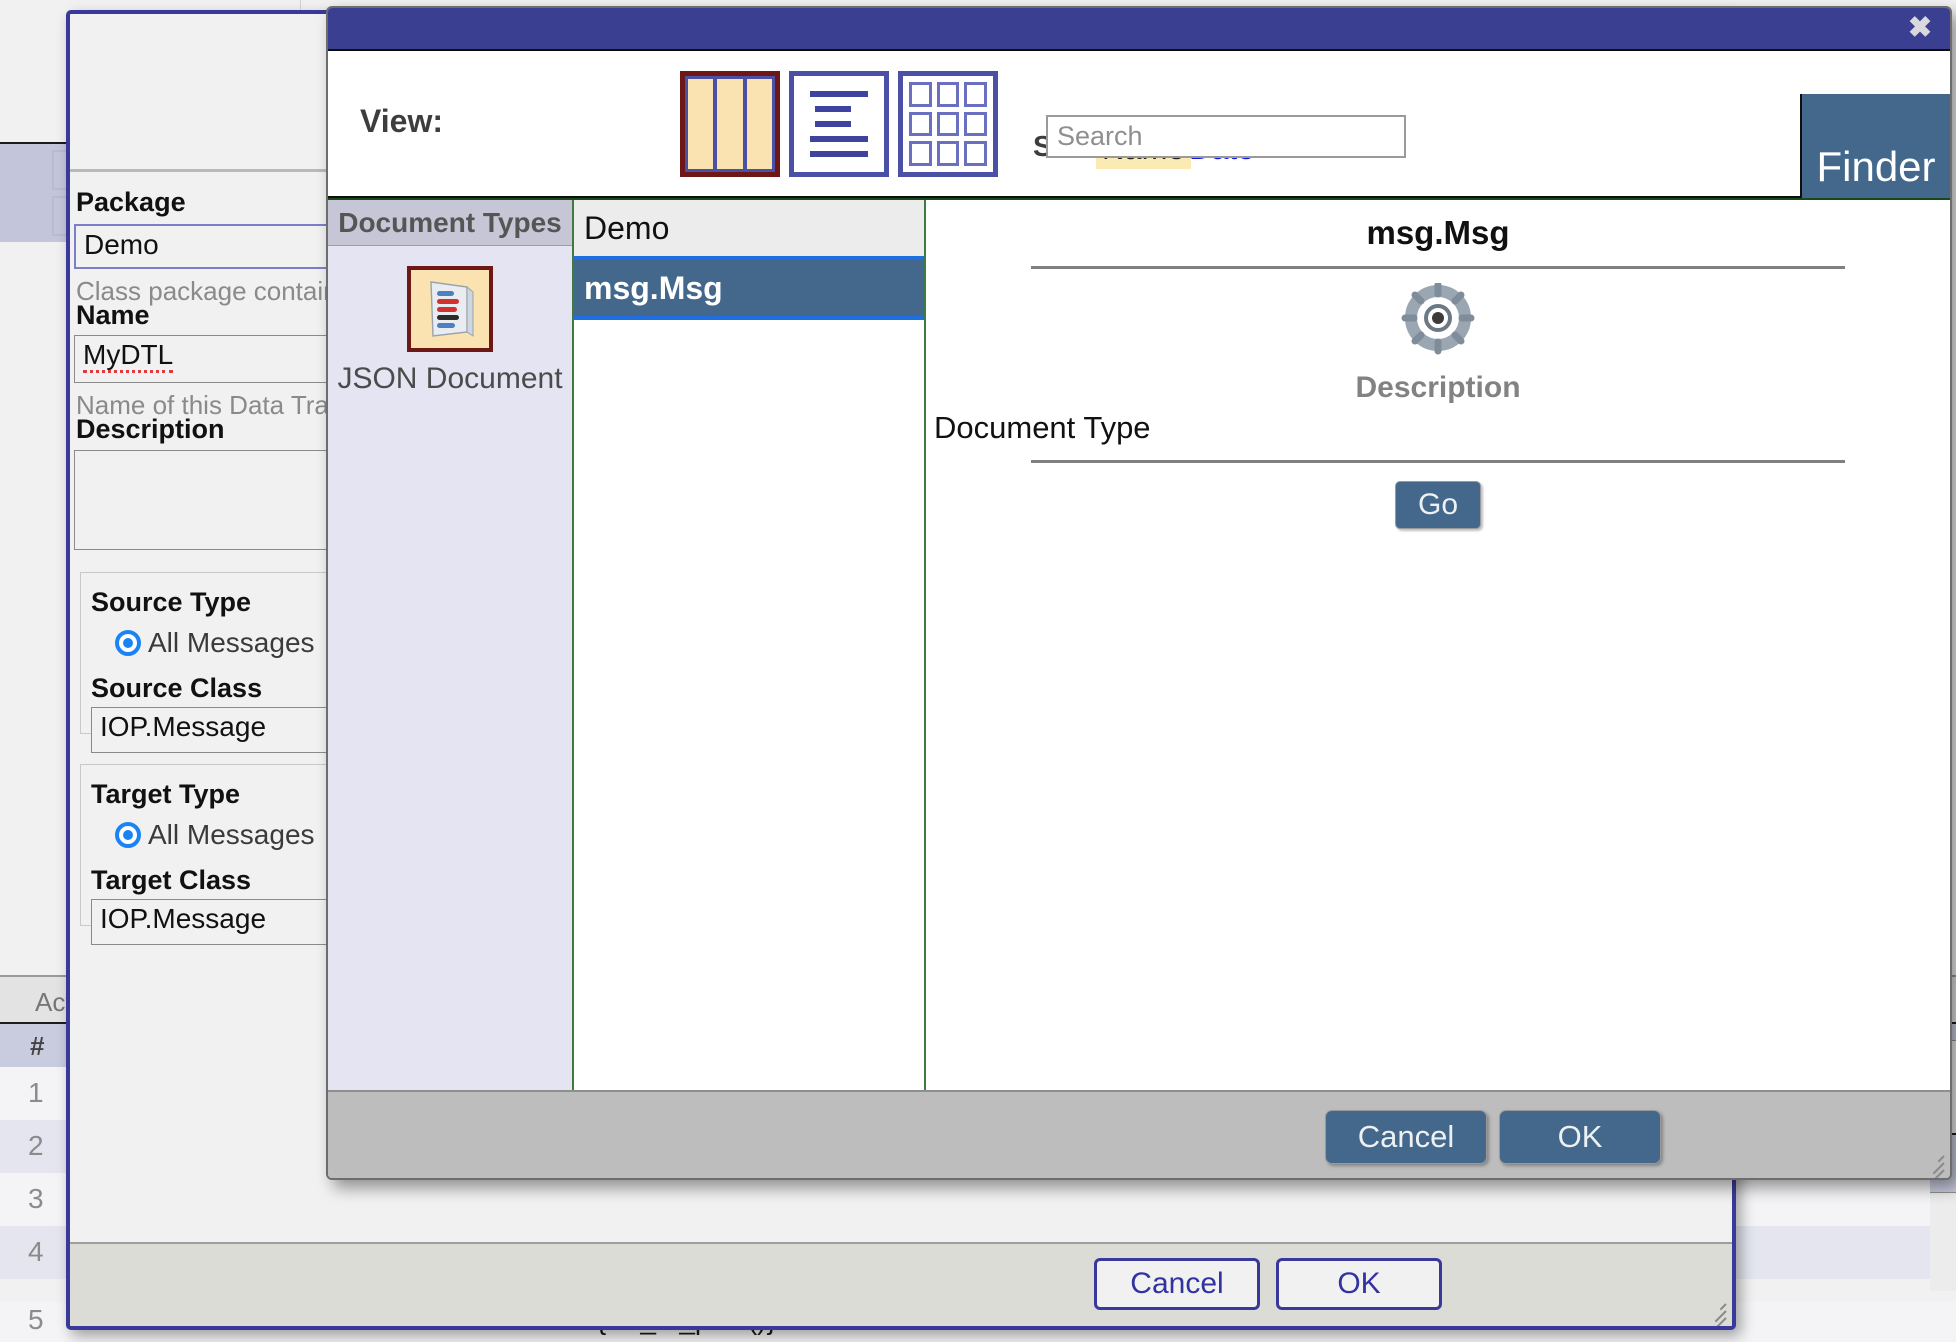  Describe the element at coordinates (231, 642) in the screenshot. I see `source-type-option-label: All Messages` at that location.